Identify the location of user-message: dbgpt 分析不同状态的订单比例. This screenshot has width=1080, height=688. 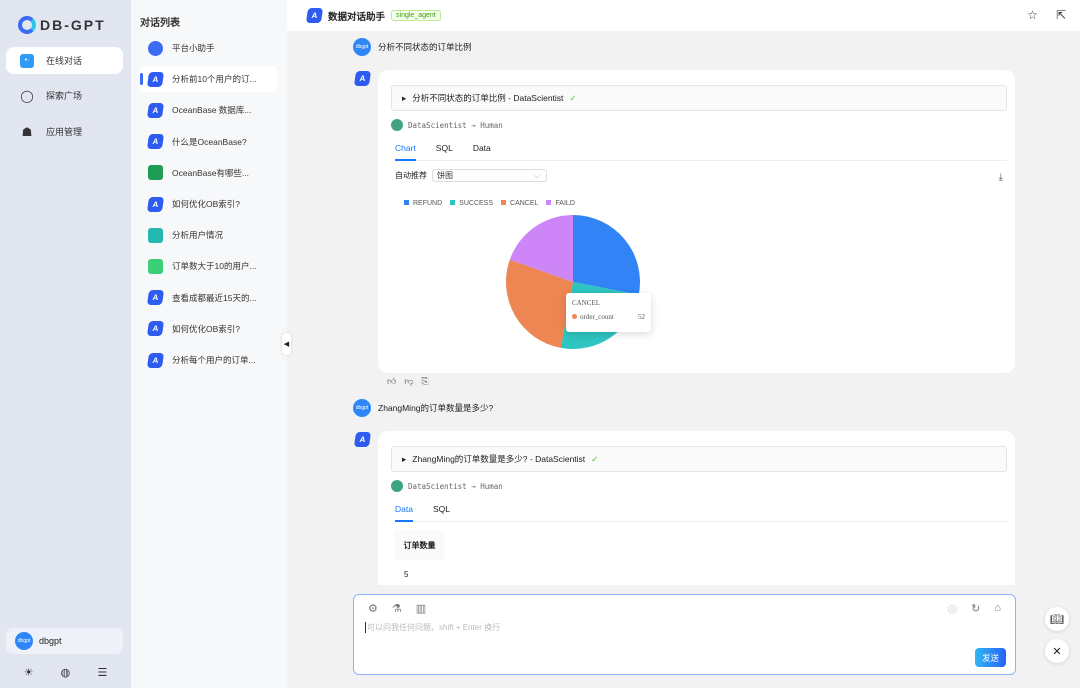
(412, 47).